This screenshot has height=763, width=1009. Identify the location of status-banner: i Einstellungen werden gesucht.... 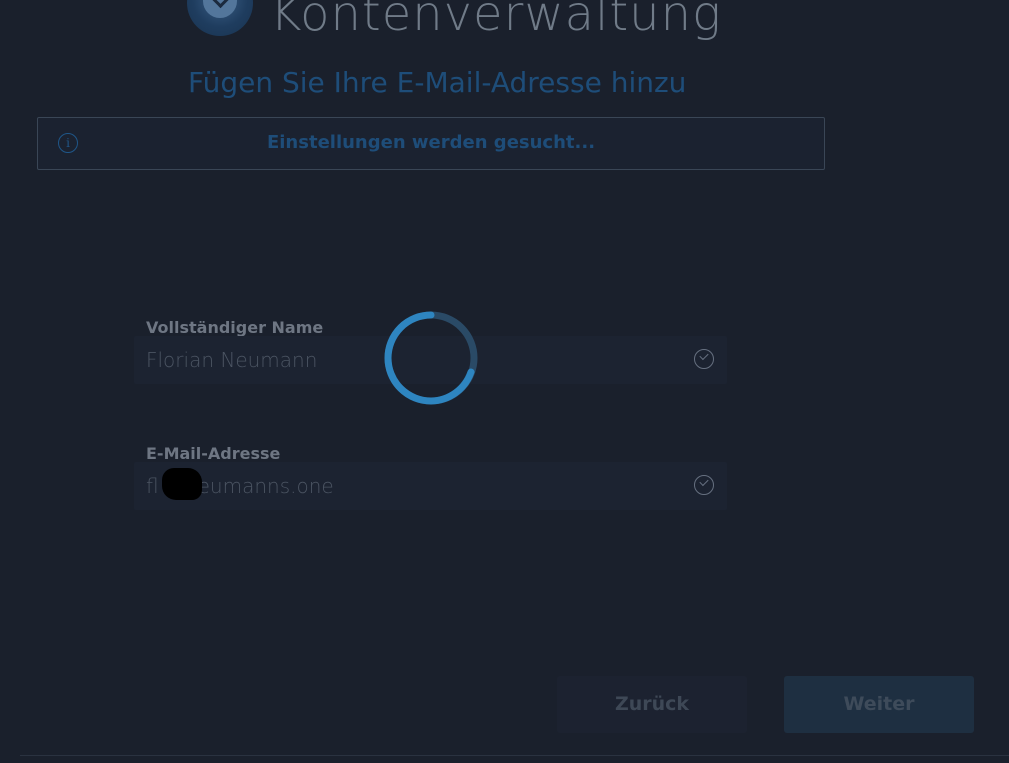
(431, 143).